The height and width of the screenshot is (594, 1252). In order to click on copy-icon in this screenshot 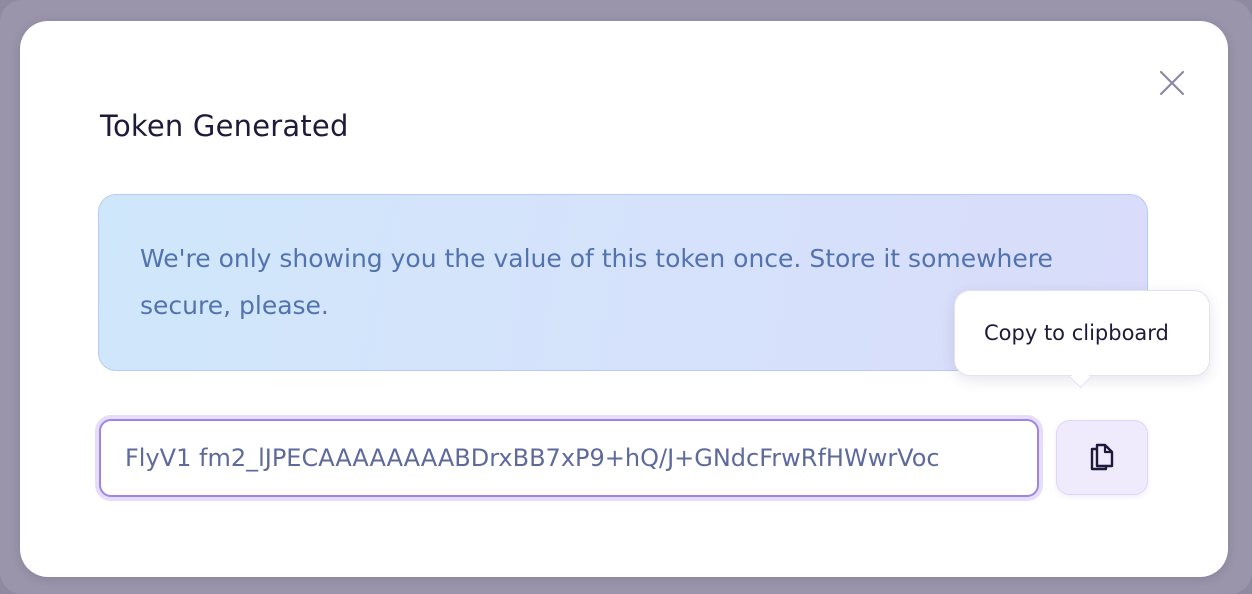, I will do `click(1102, 457)`.